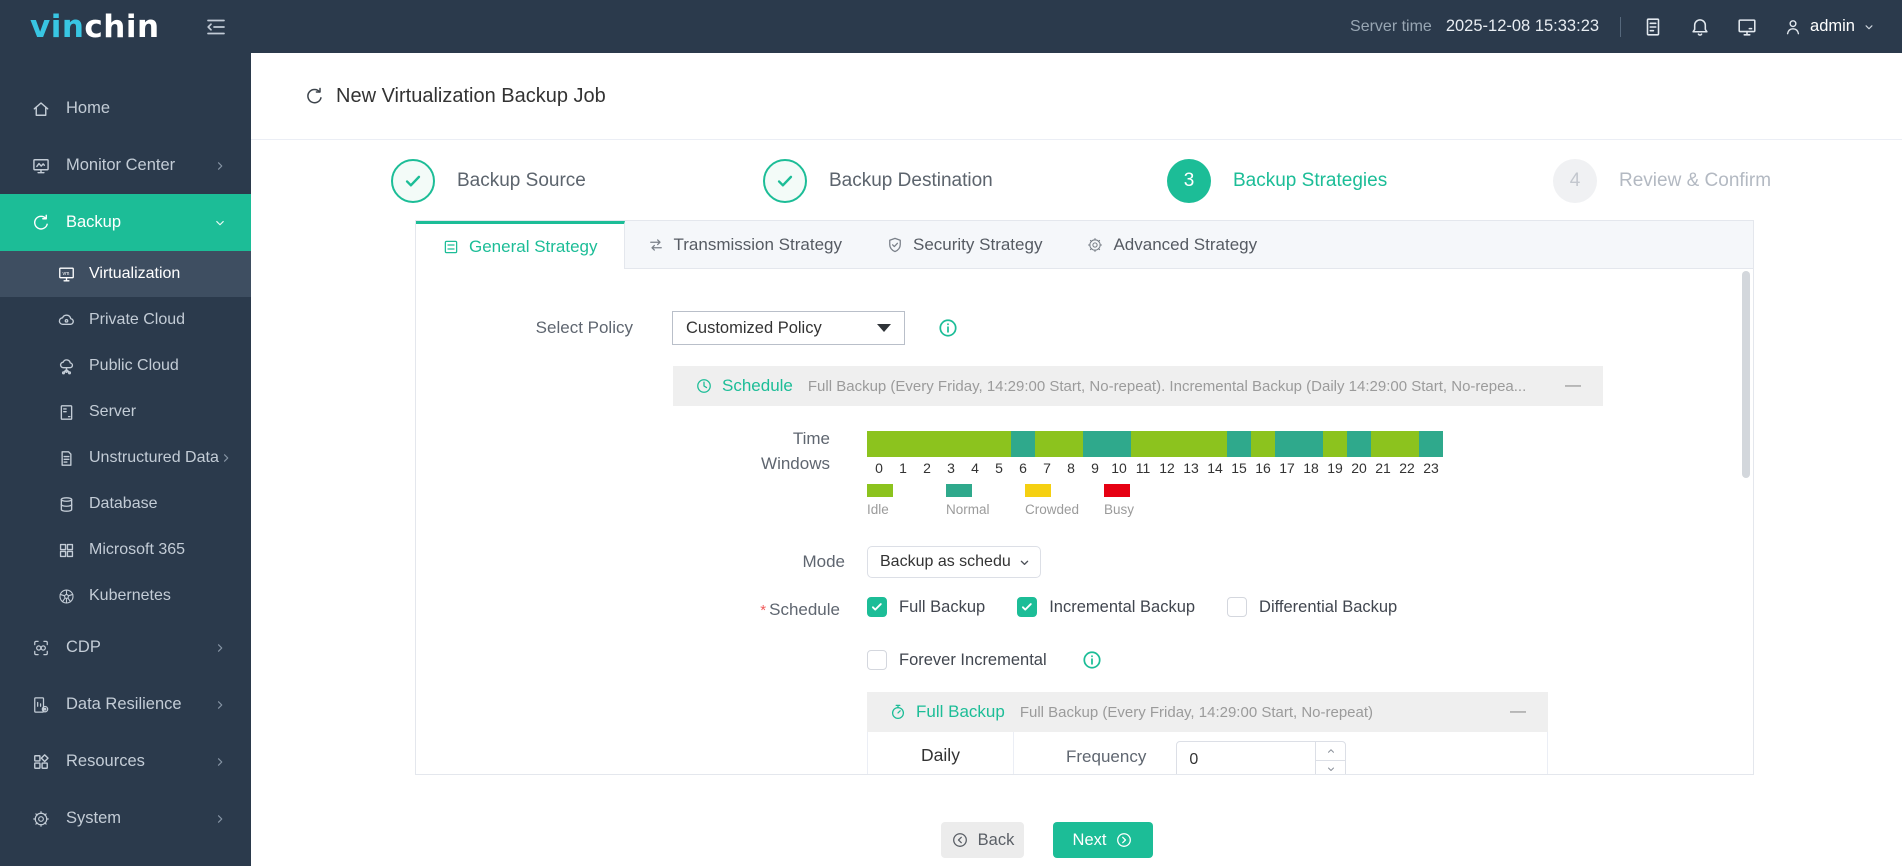 The height and width of the screenshot is (866, 1902). What do you see at coordinates (895, 245) in the screenshot?
I see `shield-icon` at bounding box center [895, 245].